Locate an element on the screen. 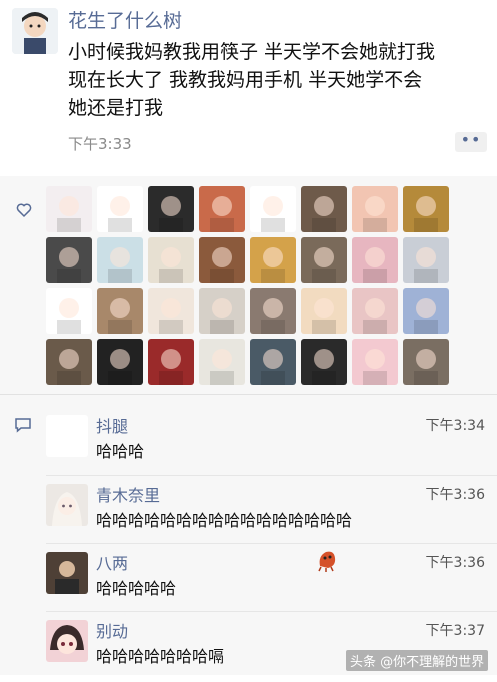 The width and height of the screenshot is (497, 682). comment-bubble-icon is located at coordinates (23, 425).